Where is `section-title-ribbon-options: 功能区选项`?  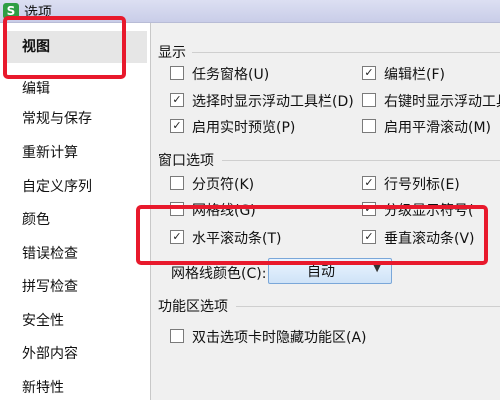 section-title-ribbon-options: 功能区选项 is located at coordinates (193, 307).